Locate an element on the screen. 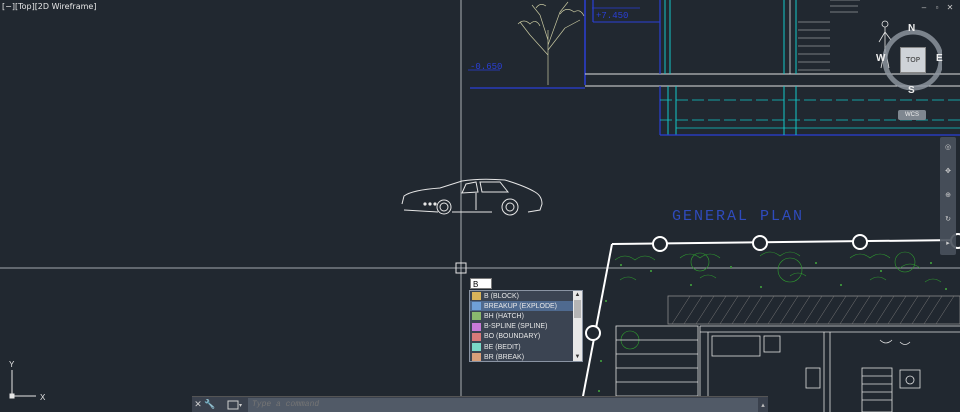 The image size is (960, 412). green-speckle is located at coordinates (772, 327).